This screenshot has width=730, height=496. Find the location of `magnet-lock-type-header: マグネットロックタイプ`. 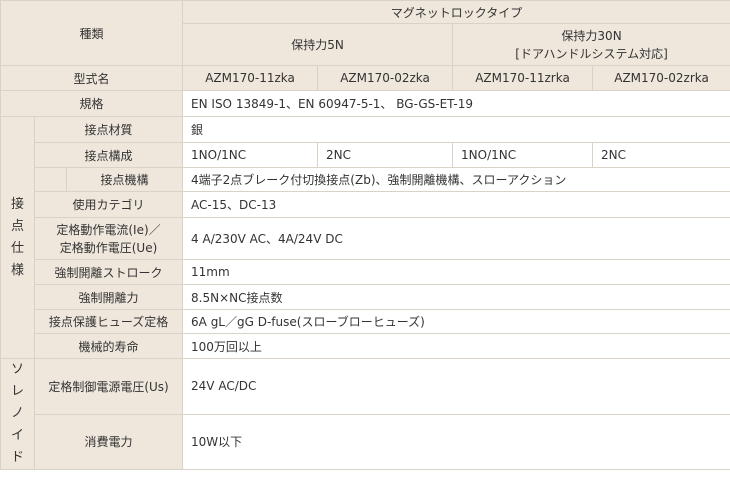

magnet-lock-type-header: マグネットロックタイプ is located at coordinates (456, 12).